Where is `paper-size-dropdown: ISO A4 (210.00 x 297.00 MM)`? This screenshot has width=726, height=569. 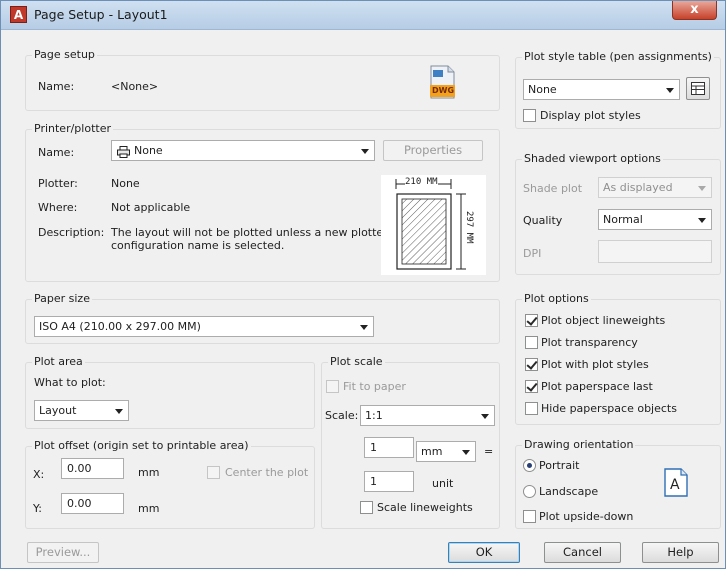
paper-size-dropdown: ISO A4 (210.00 x 297.00 MM) is located at coordinates (204, 326).